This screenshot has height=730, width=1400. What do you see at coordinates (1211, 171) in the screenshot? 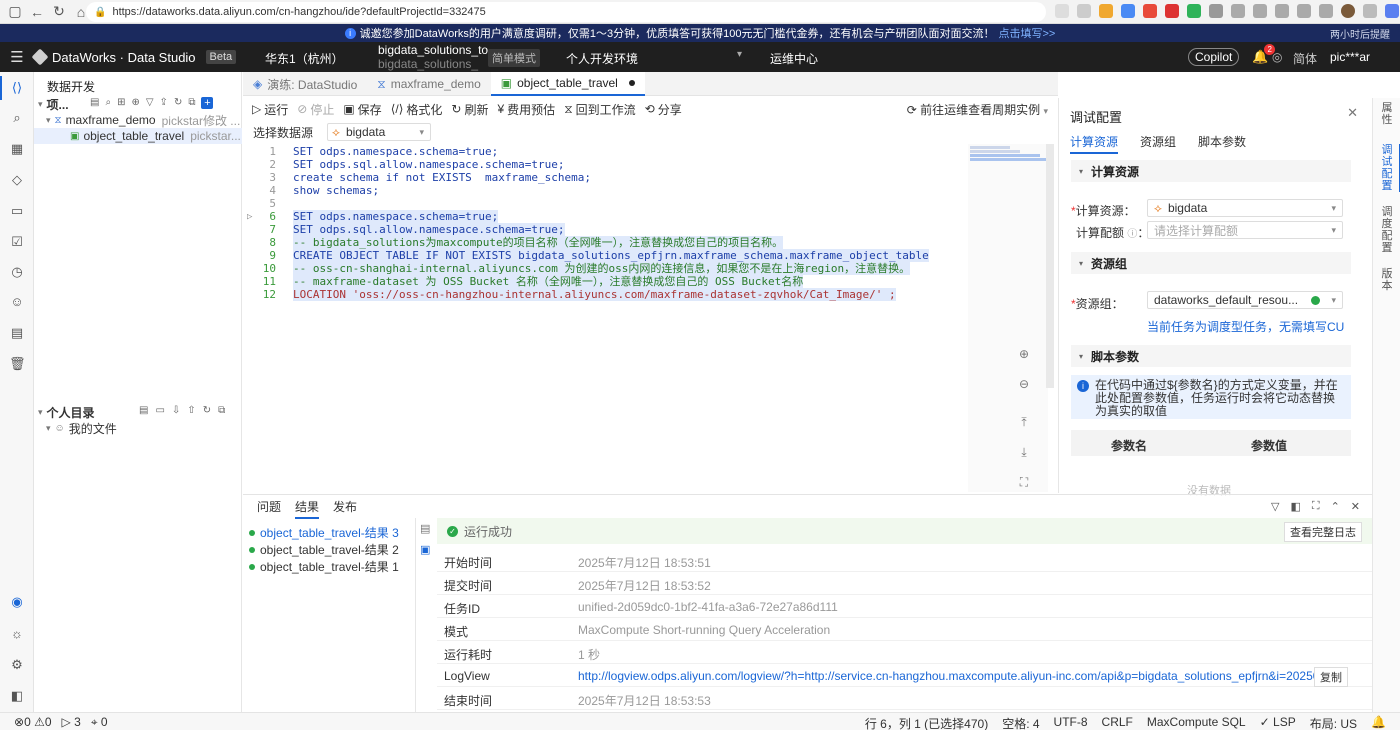
I see `compute-section-header: ▾ 计算资源` at bounding box center [1211, 171].